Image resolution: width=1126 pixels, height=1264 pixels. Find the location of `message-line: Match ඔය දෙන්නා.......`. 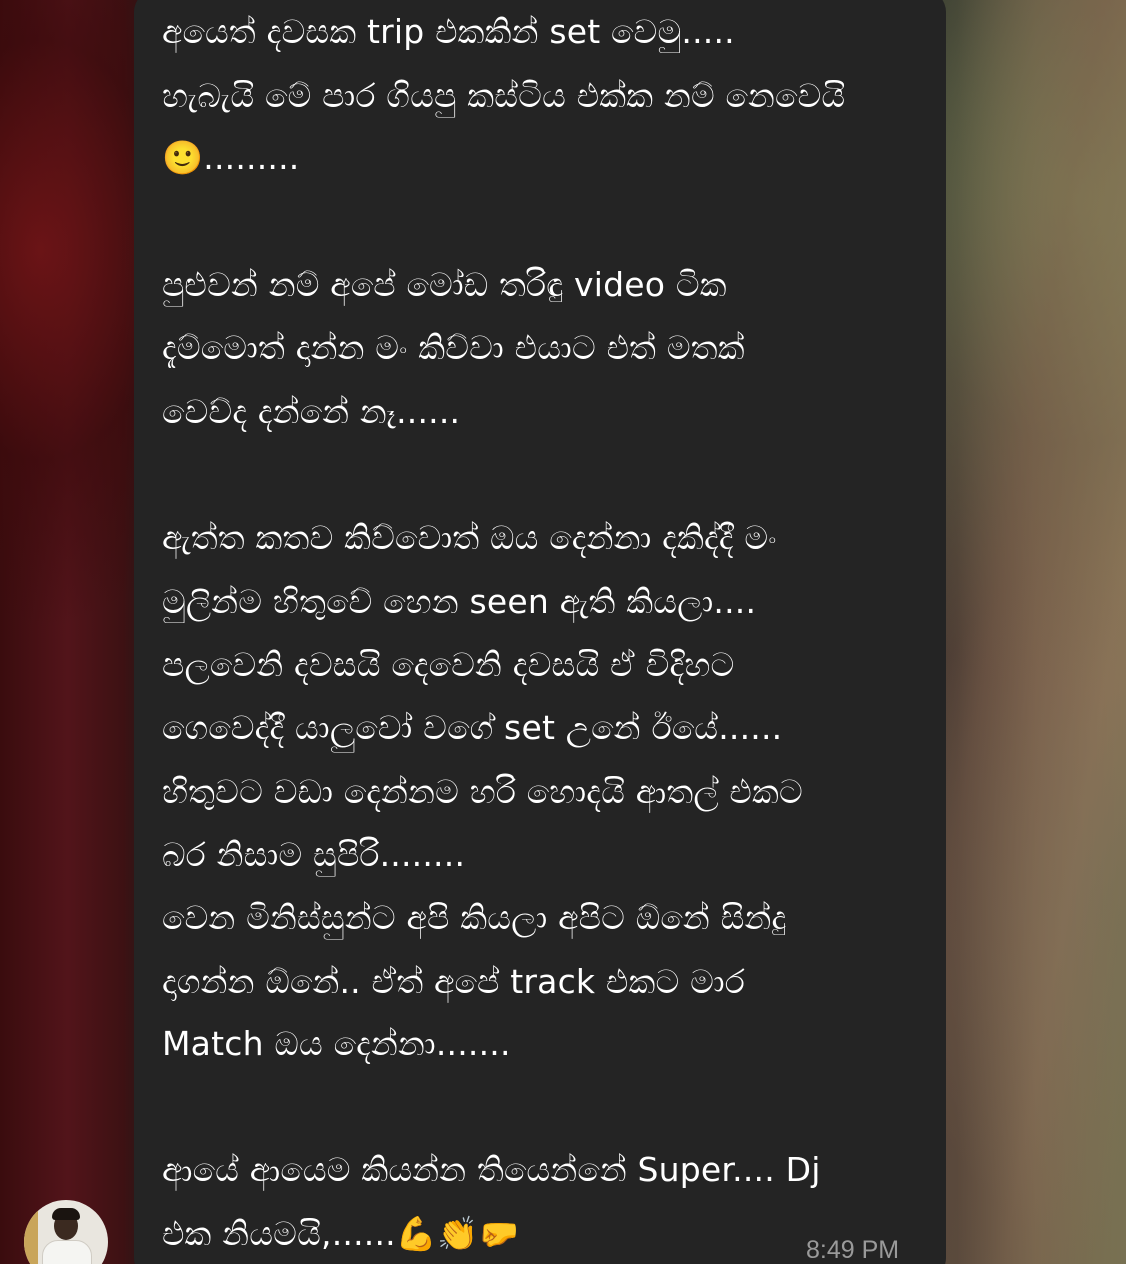

message-line: Match ඔය දෙන්නා....... is located at coordinates (336, 1043).